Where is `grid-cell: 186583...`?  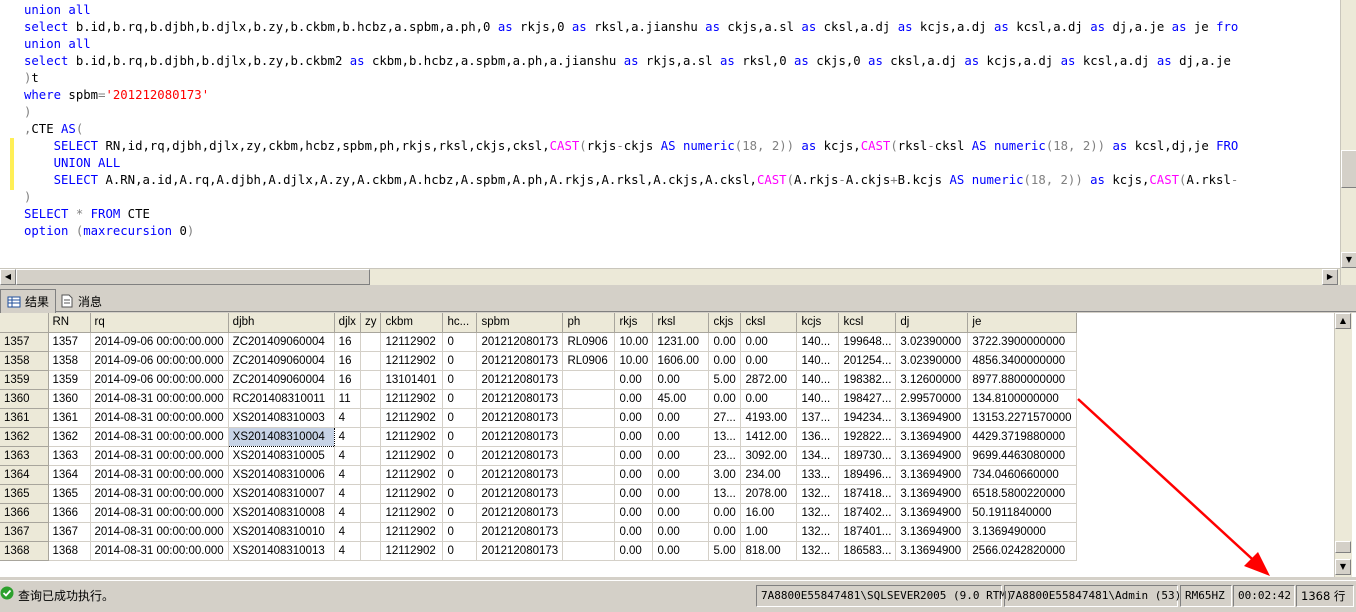
grid-cell: 186583... is located at coordinates (867, 551).